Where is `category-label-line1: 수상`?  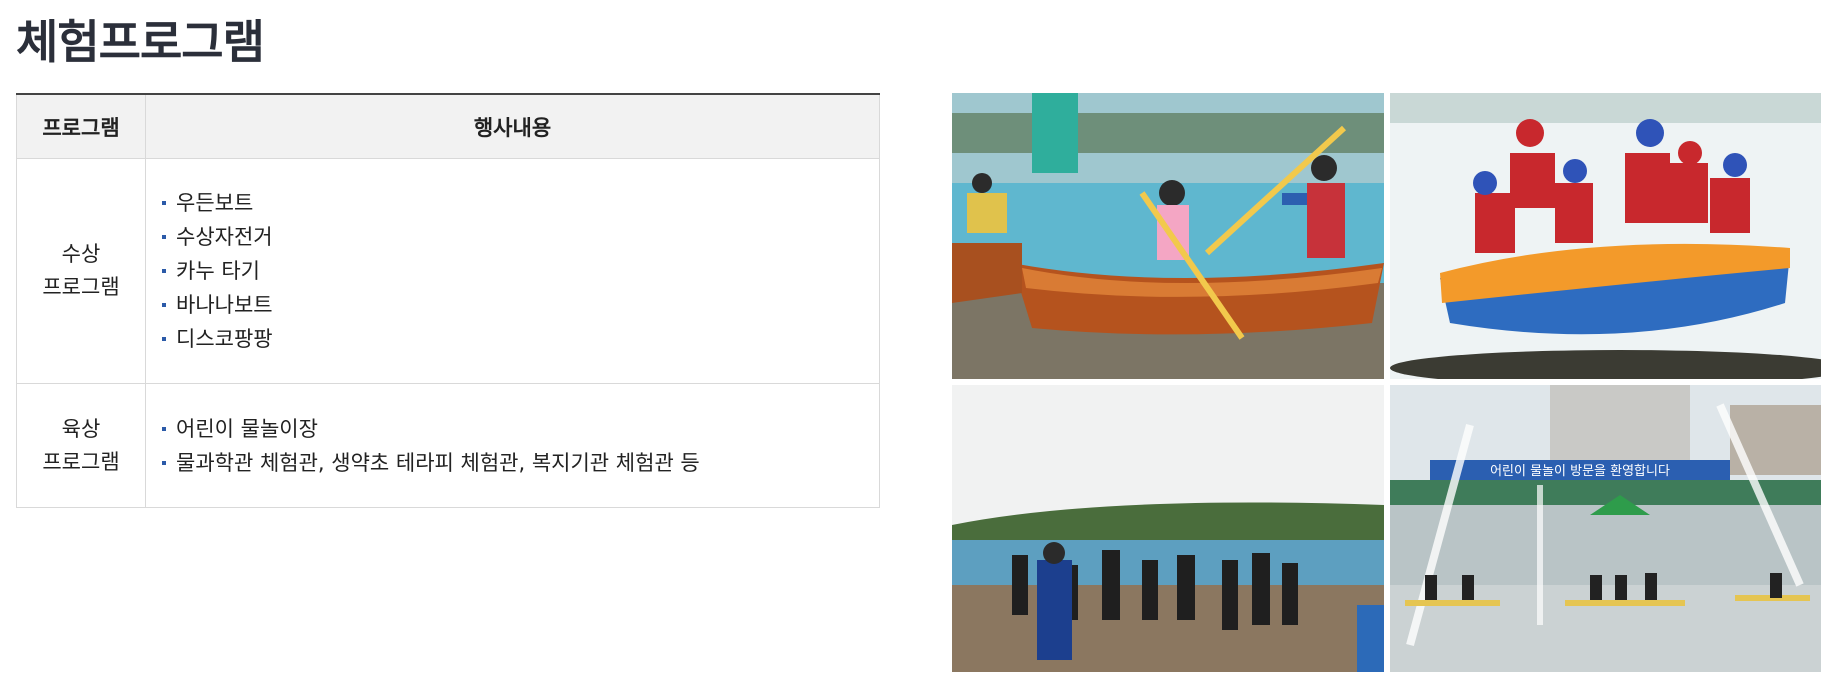
category-label-line1: 수상 is located at coordinates (81, 254).